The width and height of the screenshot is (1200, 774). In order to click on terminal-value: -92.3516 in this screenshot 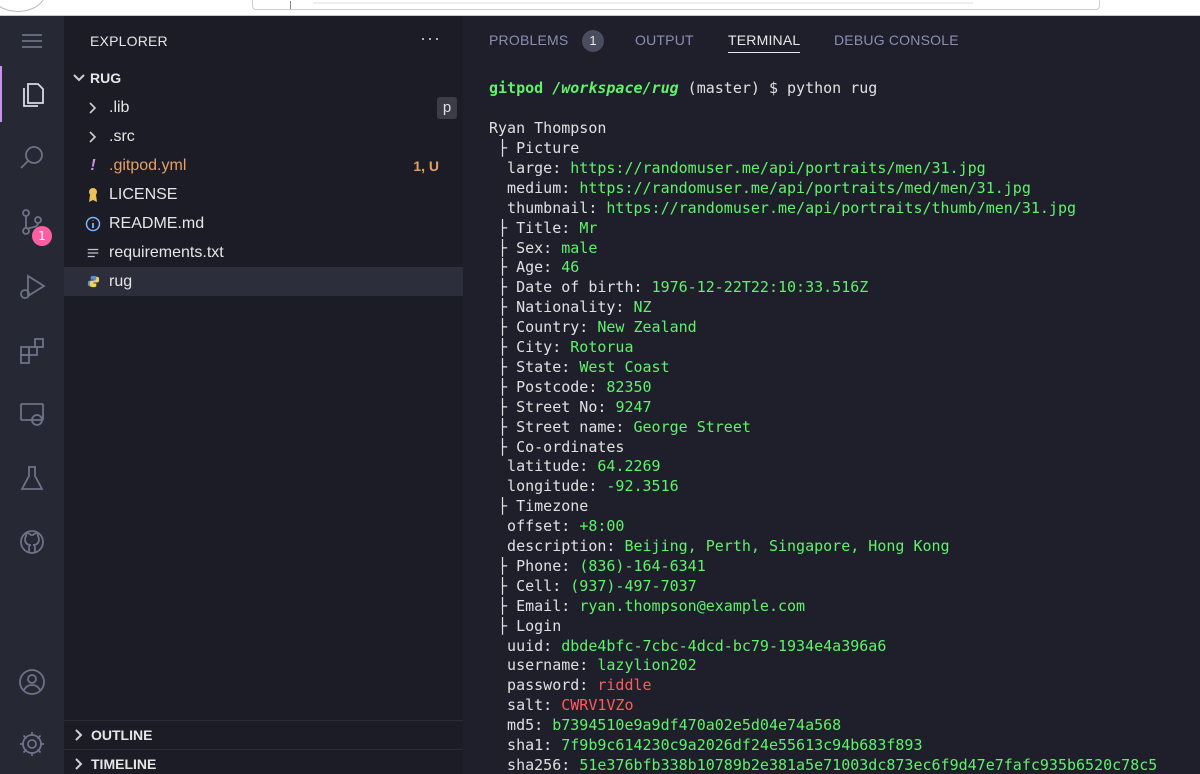, I will do `click(642, 486)`.